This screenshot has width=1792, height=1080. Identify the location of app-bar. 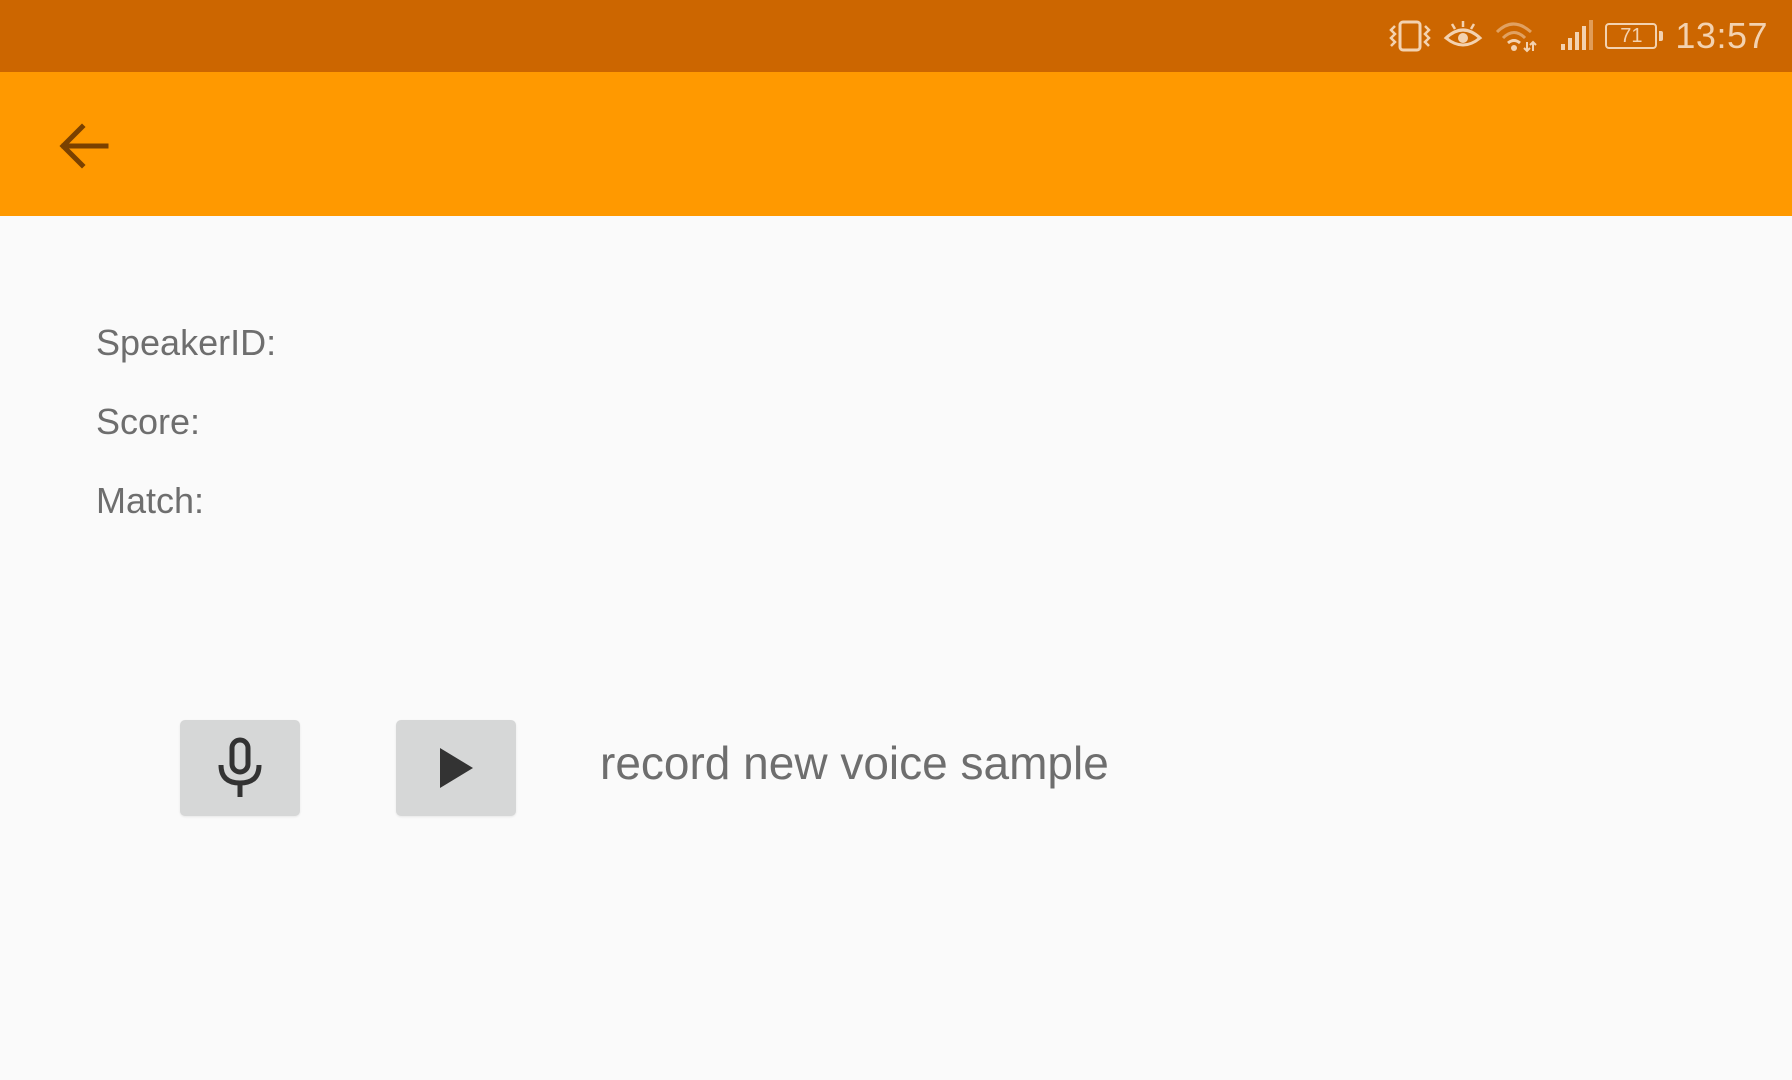
(896, 144).